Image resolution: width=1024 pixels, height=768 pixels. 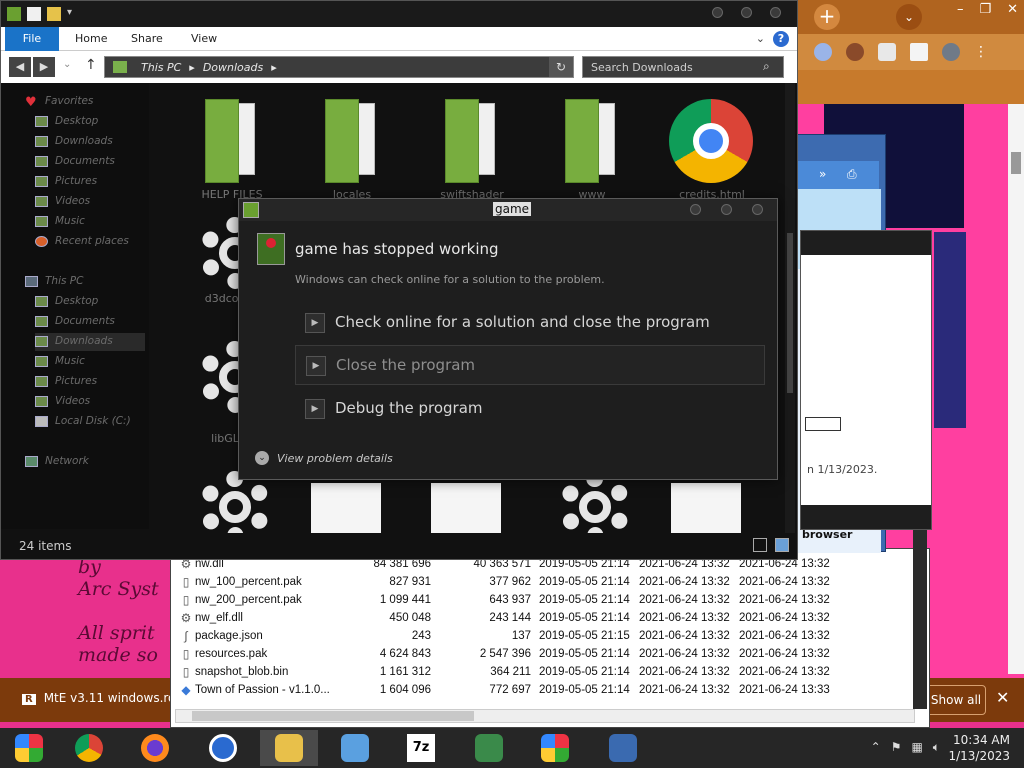 What do you see at coordinates (782, 545) in the screenshot?
I see `large-icons-view-icon` at bounding box center [782, 545].